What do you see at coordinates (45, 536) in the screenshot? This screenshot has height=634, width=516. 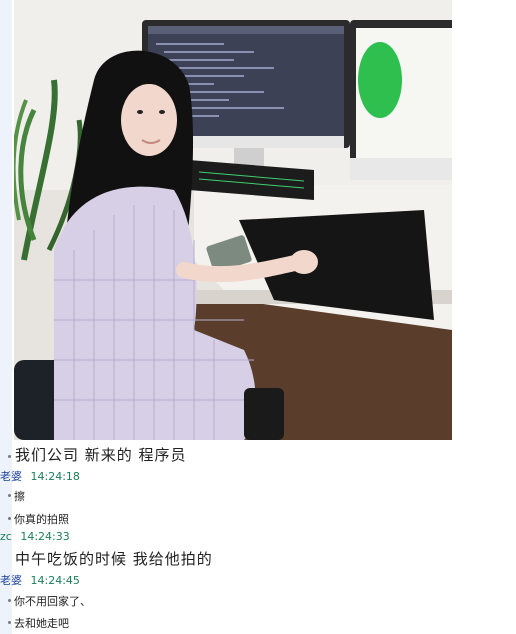 I see `message-timestamp: 14:24:33` at bounding box center [45, 536].